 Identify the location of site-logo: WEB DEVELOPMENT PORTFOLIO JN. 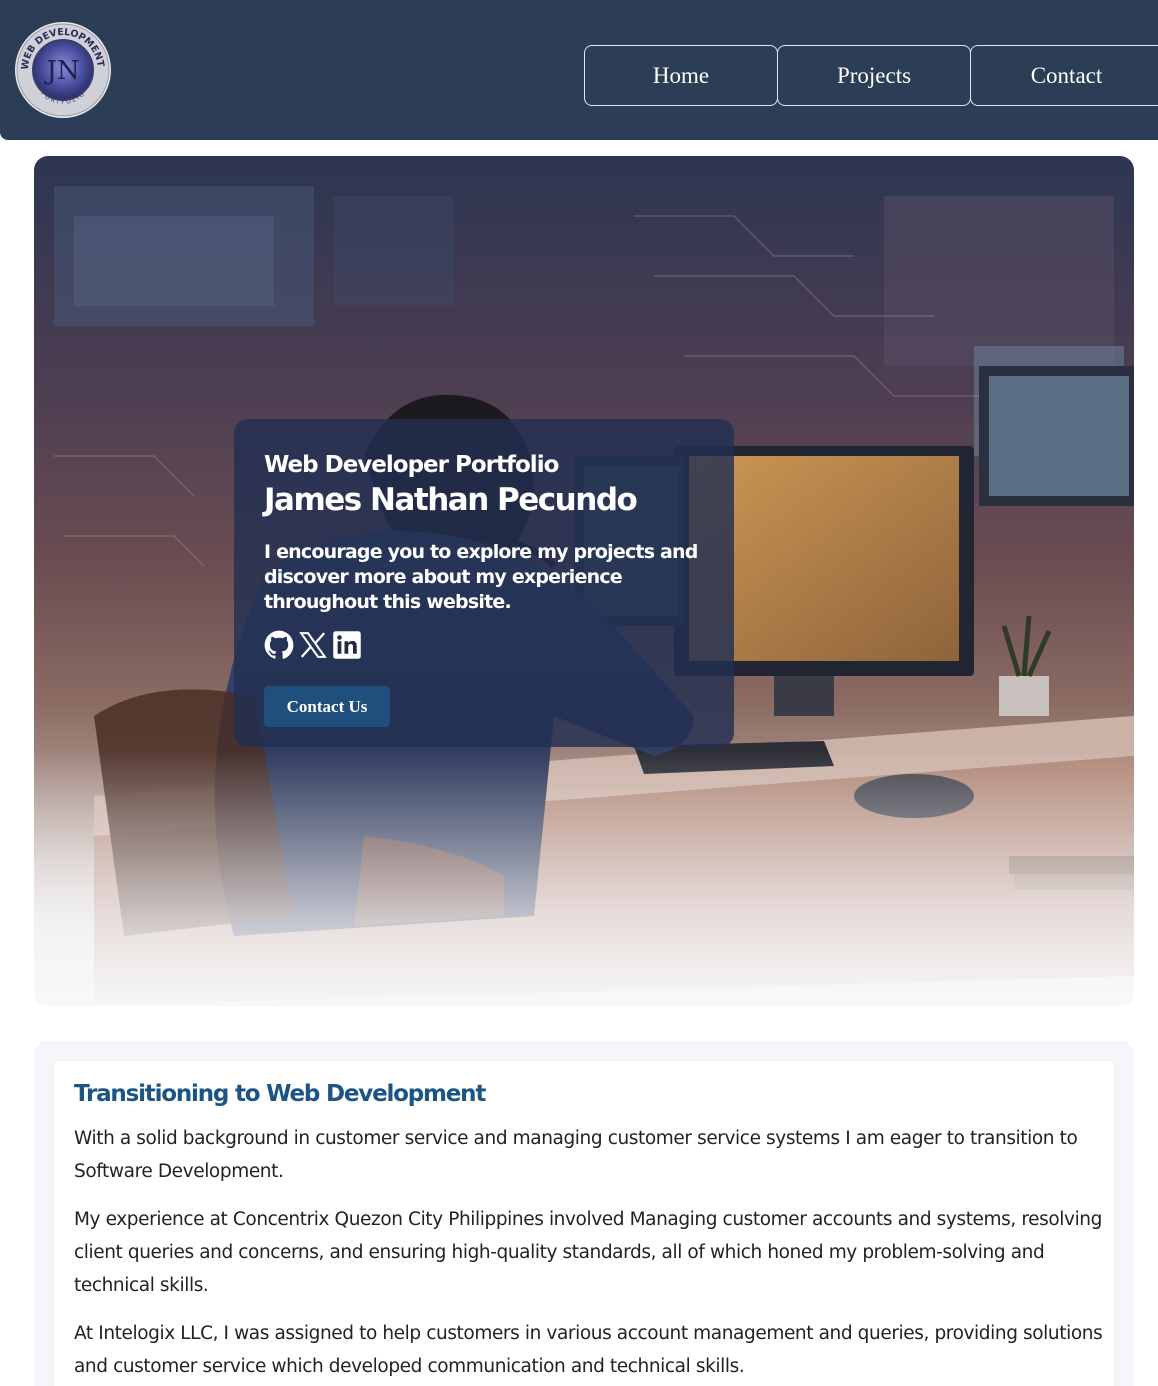
(63, 70).